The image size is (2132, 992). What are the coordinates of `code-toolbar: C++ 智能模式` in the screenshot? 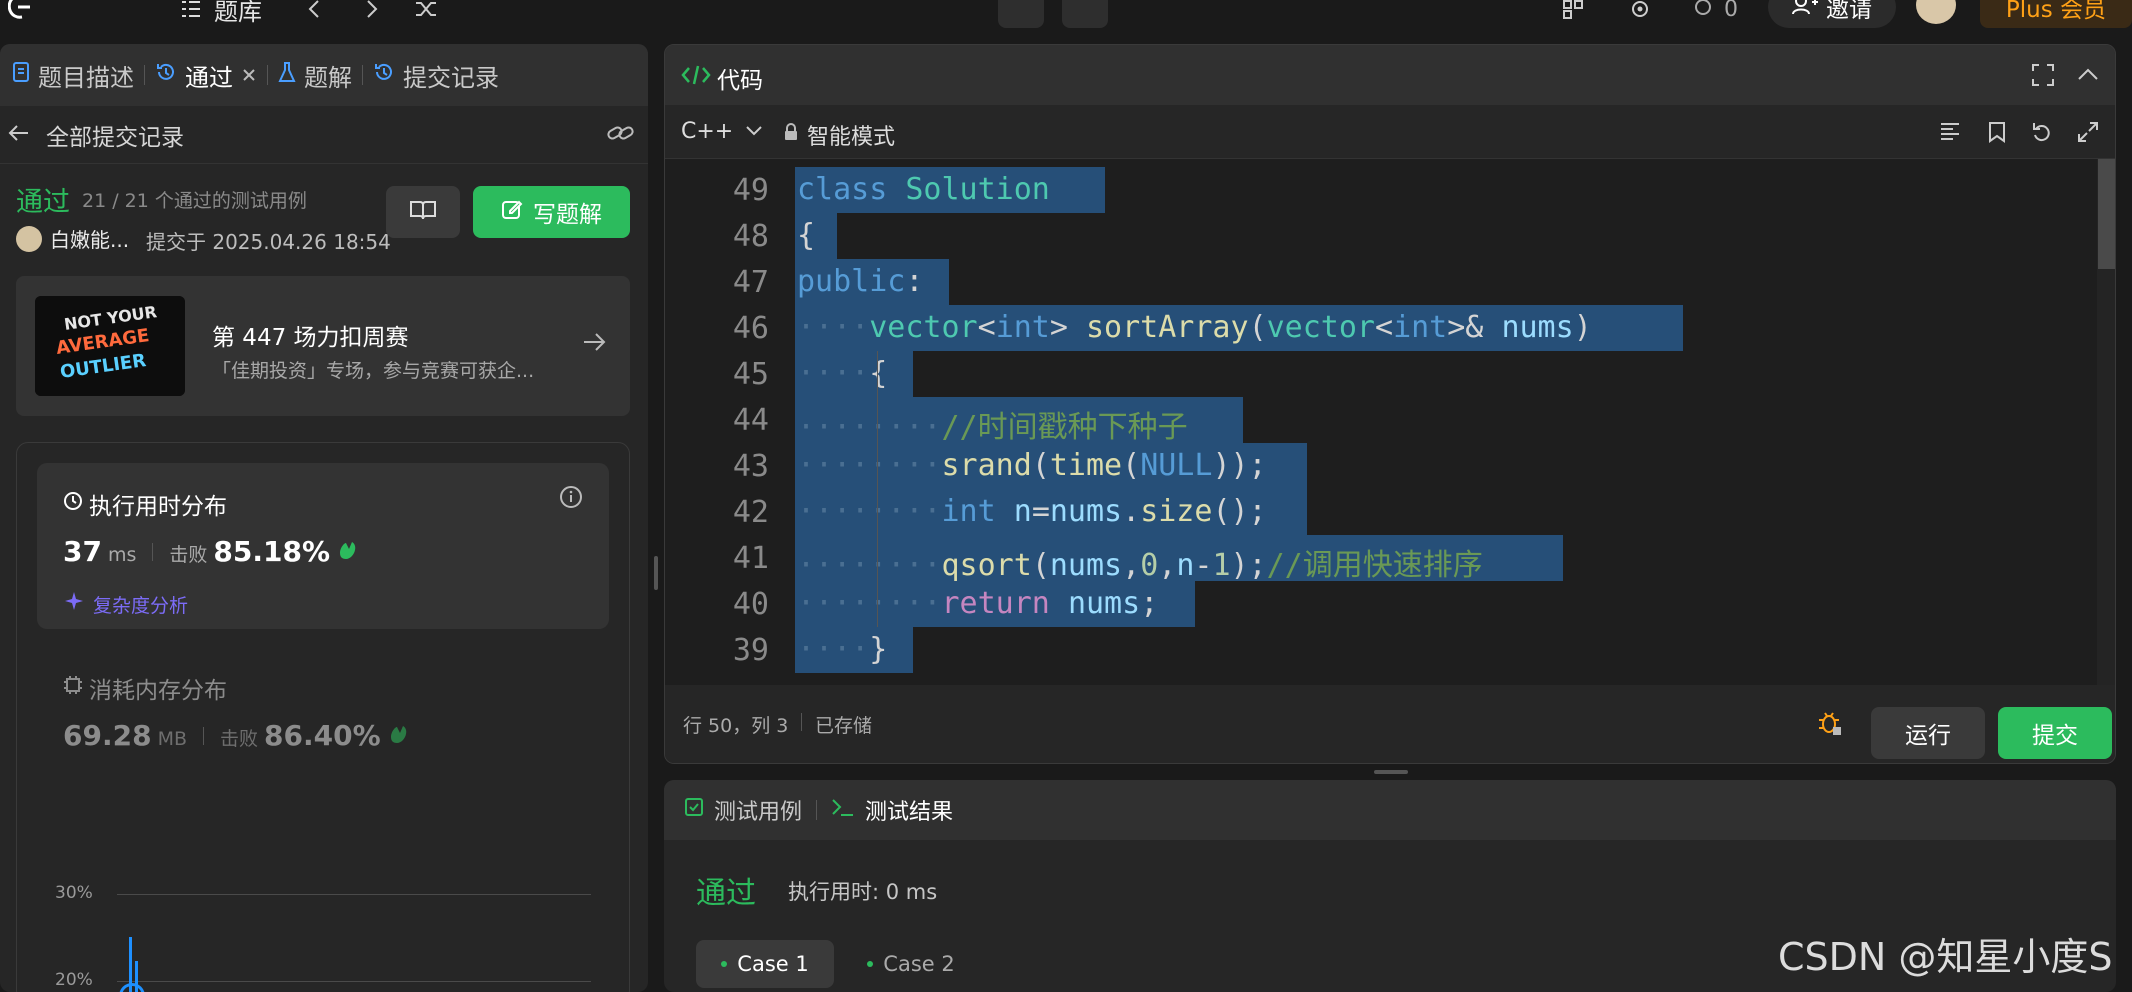 It's located at (1390, 132).